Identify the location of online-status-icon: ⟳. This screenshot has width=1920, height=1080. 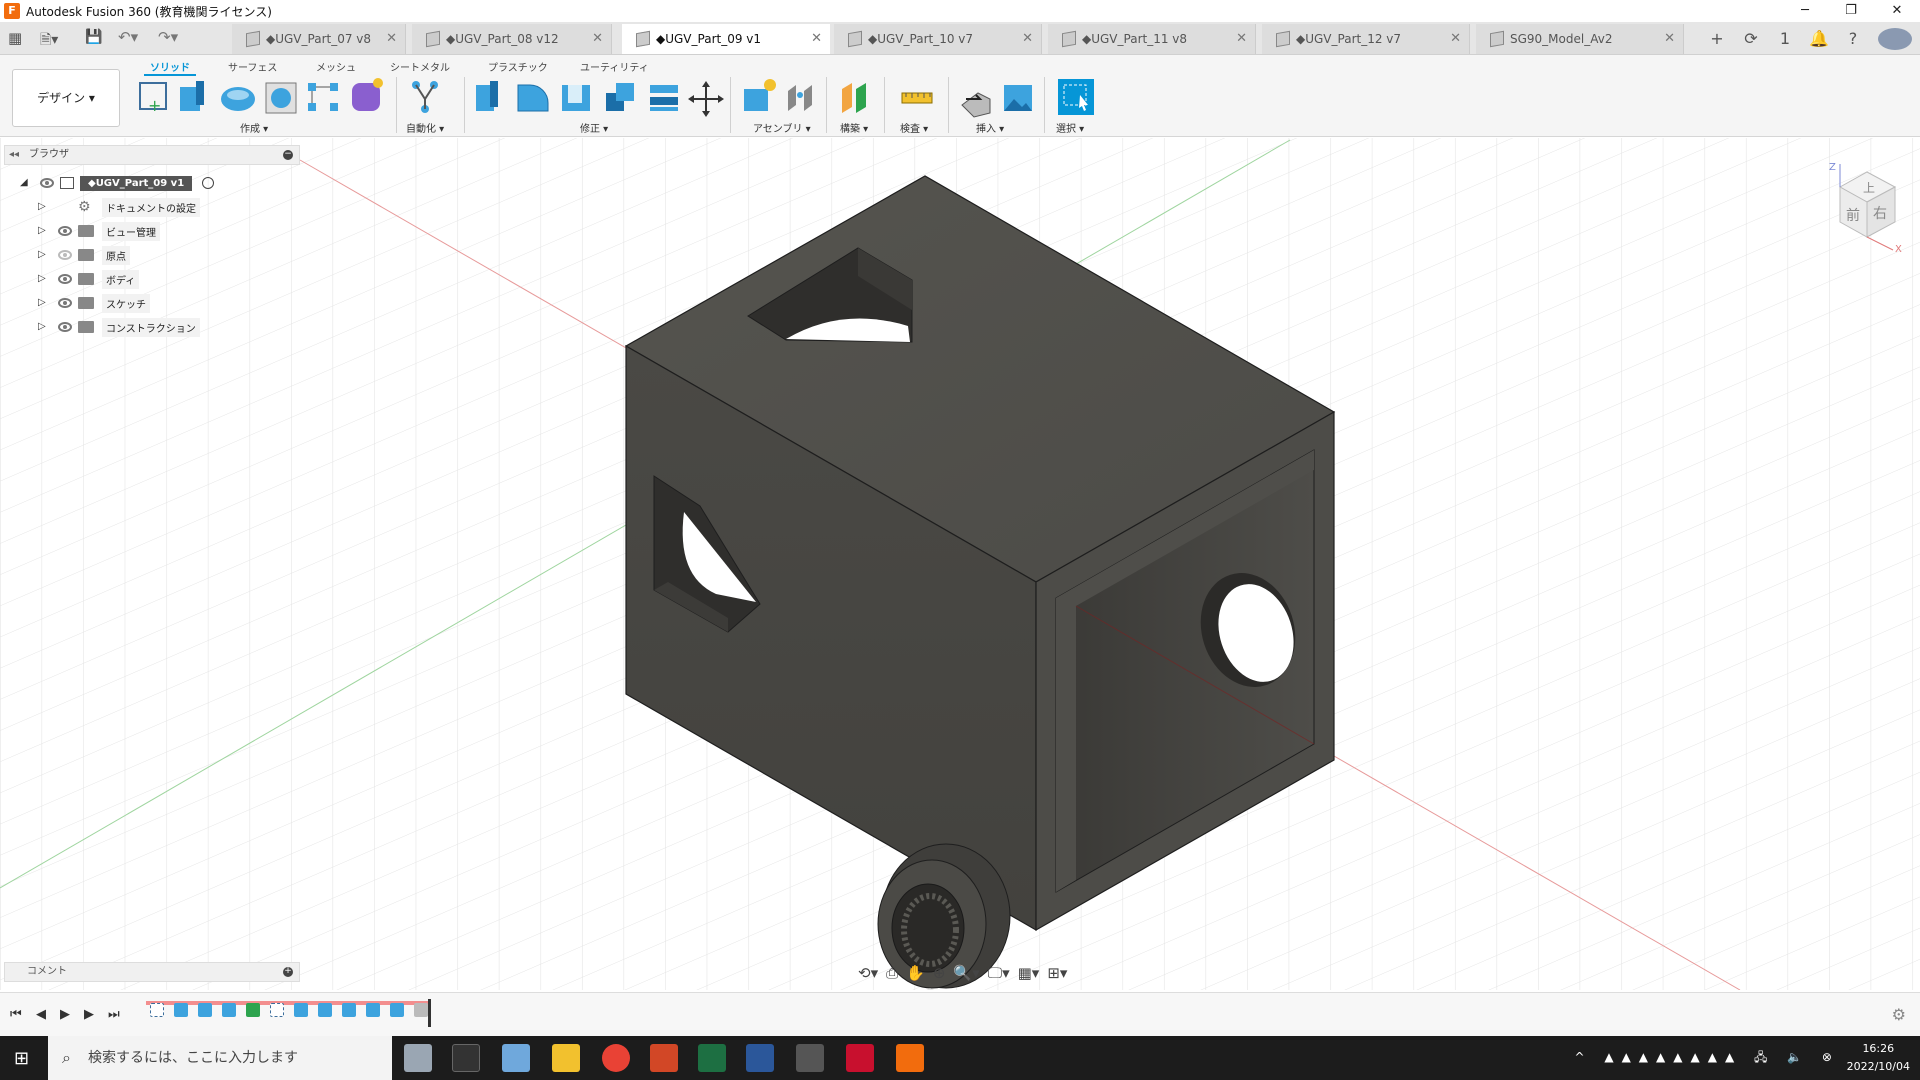
(1751, 38).